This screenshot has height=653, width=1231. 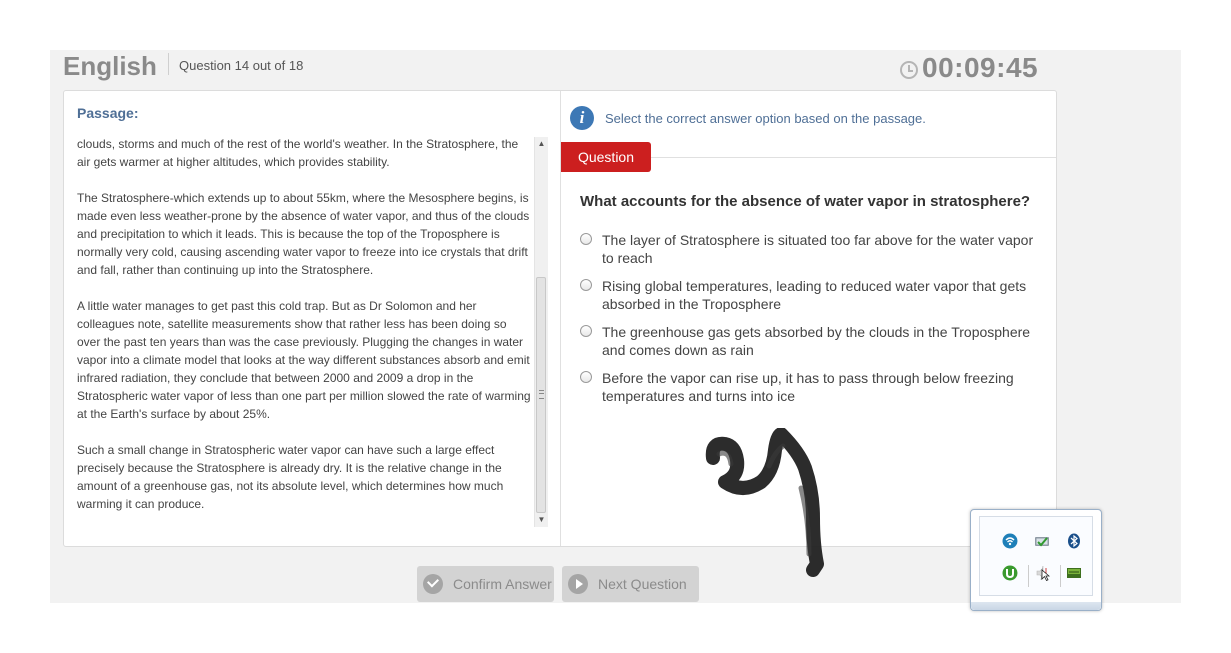 I want to click on confirm-answer-button: Confirm Answer, so click(x=485, y=584).